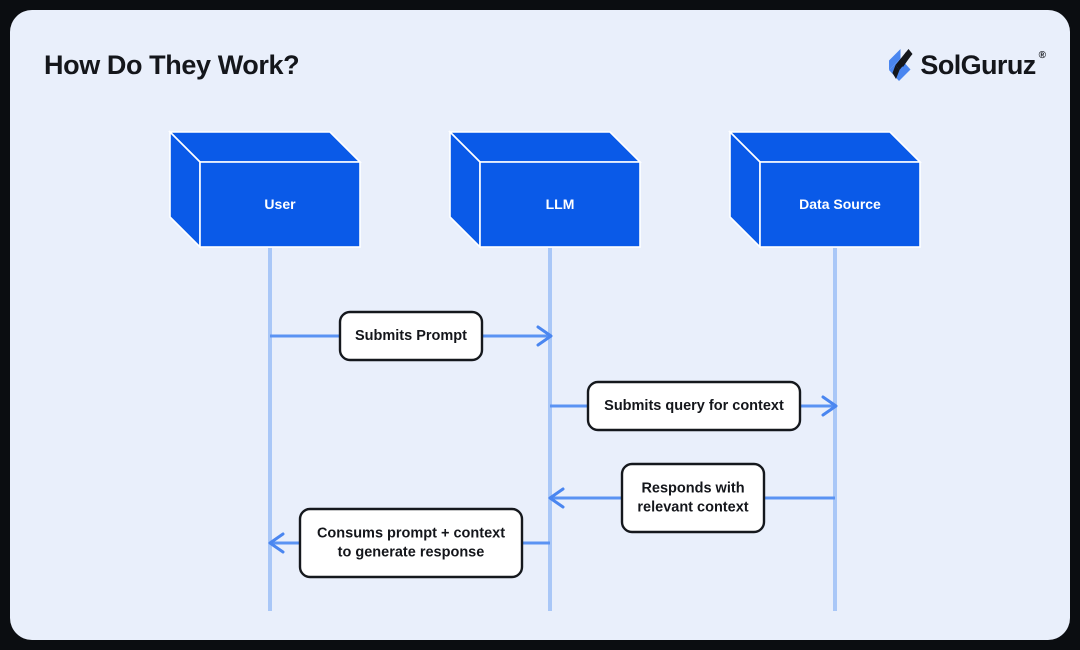  I want to click on actors-group: User LLM Data Source, so click(545, 189).